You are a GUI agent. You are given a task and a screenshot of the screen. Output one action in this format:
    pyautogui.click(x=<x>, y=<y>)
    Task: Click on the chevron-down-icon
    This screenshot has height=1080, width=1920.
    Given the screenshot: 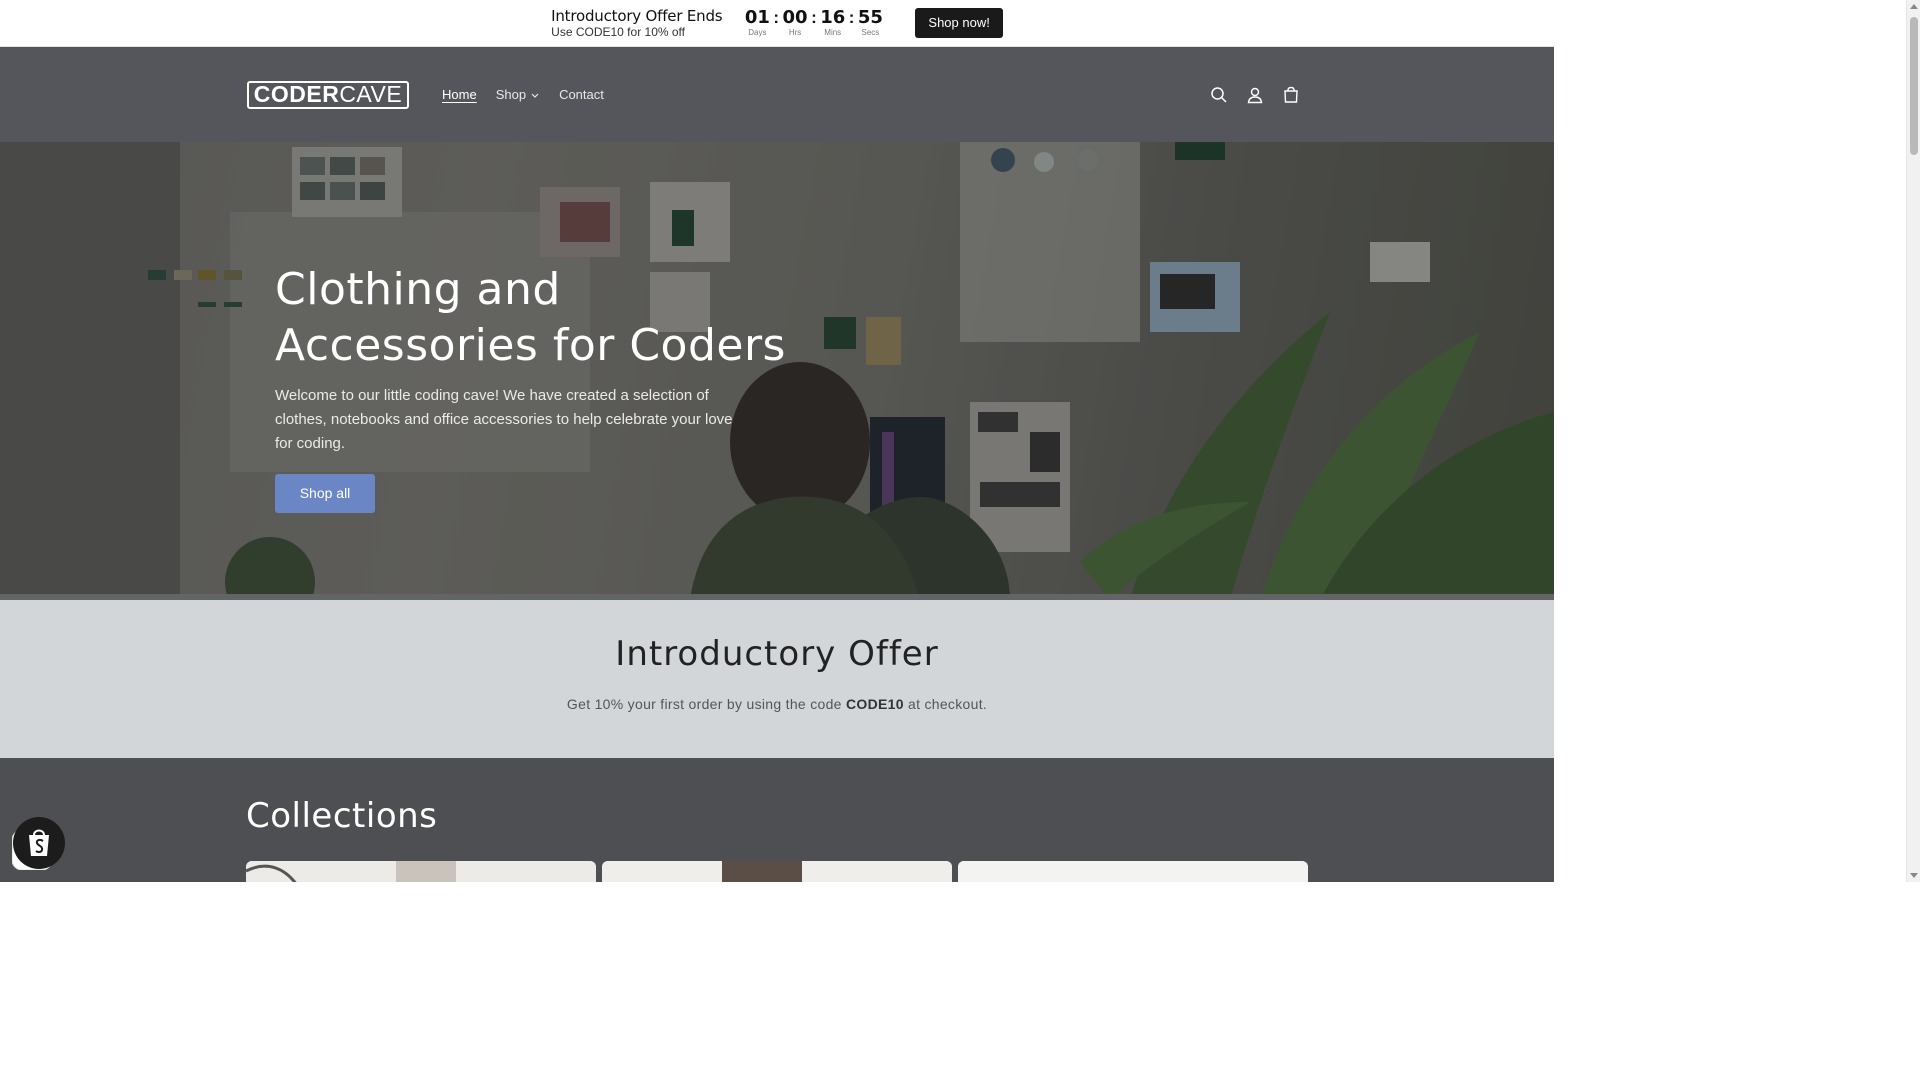 What is the action you would take?
    pyautogui.click(x=535, y=95)
    